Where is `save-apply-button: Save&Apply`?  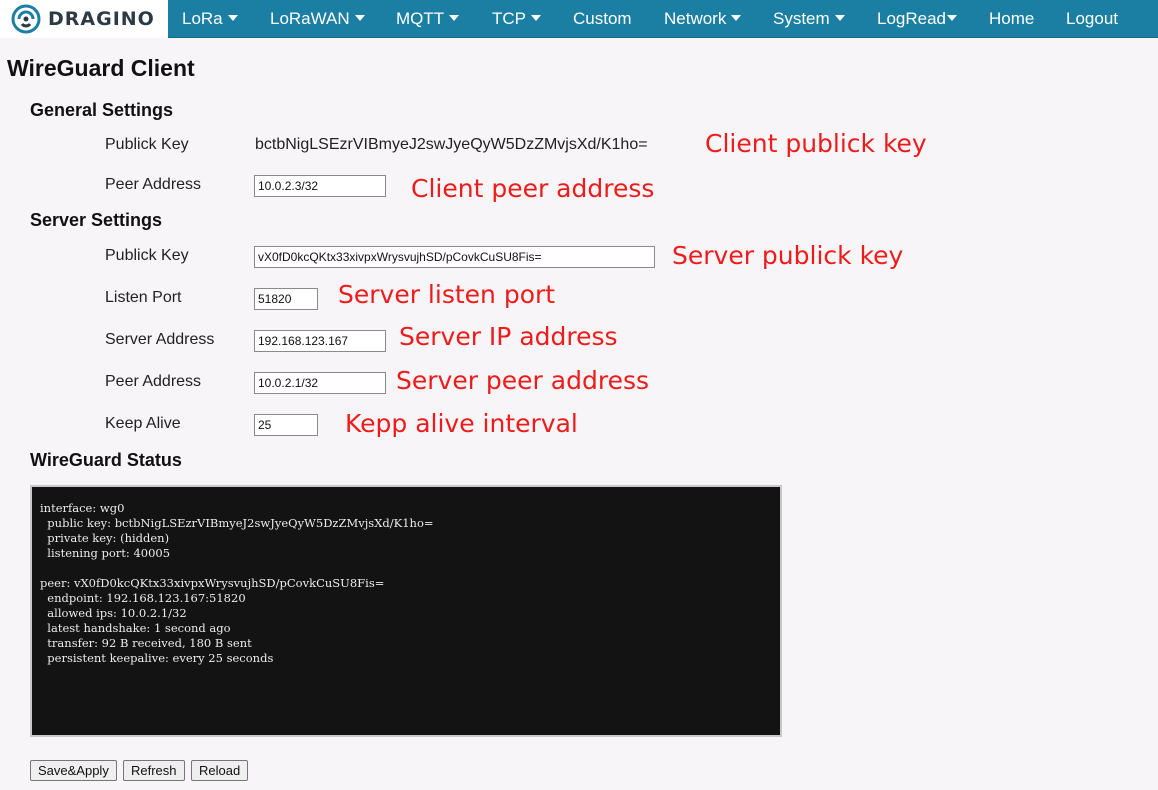 save-apply-button: Save&Apply is located at coordinates (73, 770).